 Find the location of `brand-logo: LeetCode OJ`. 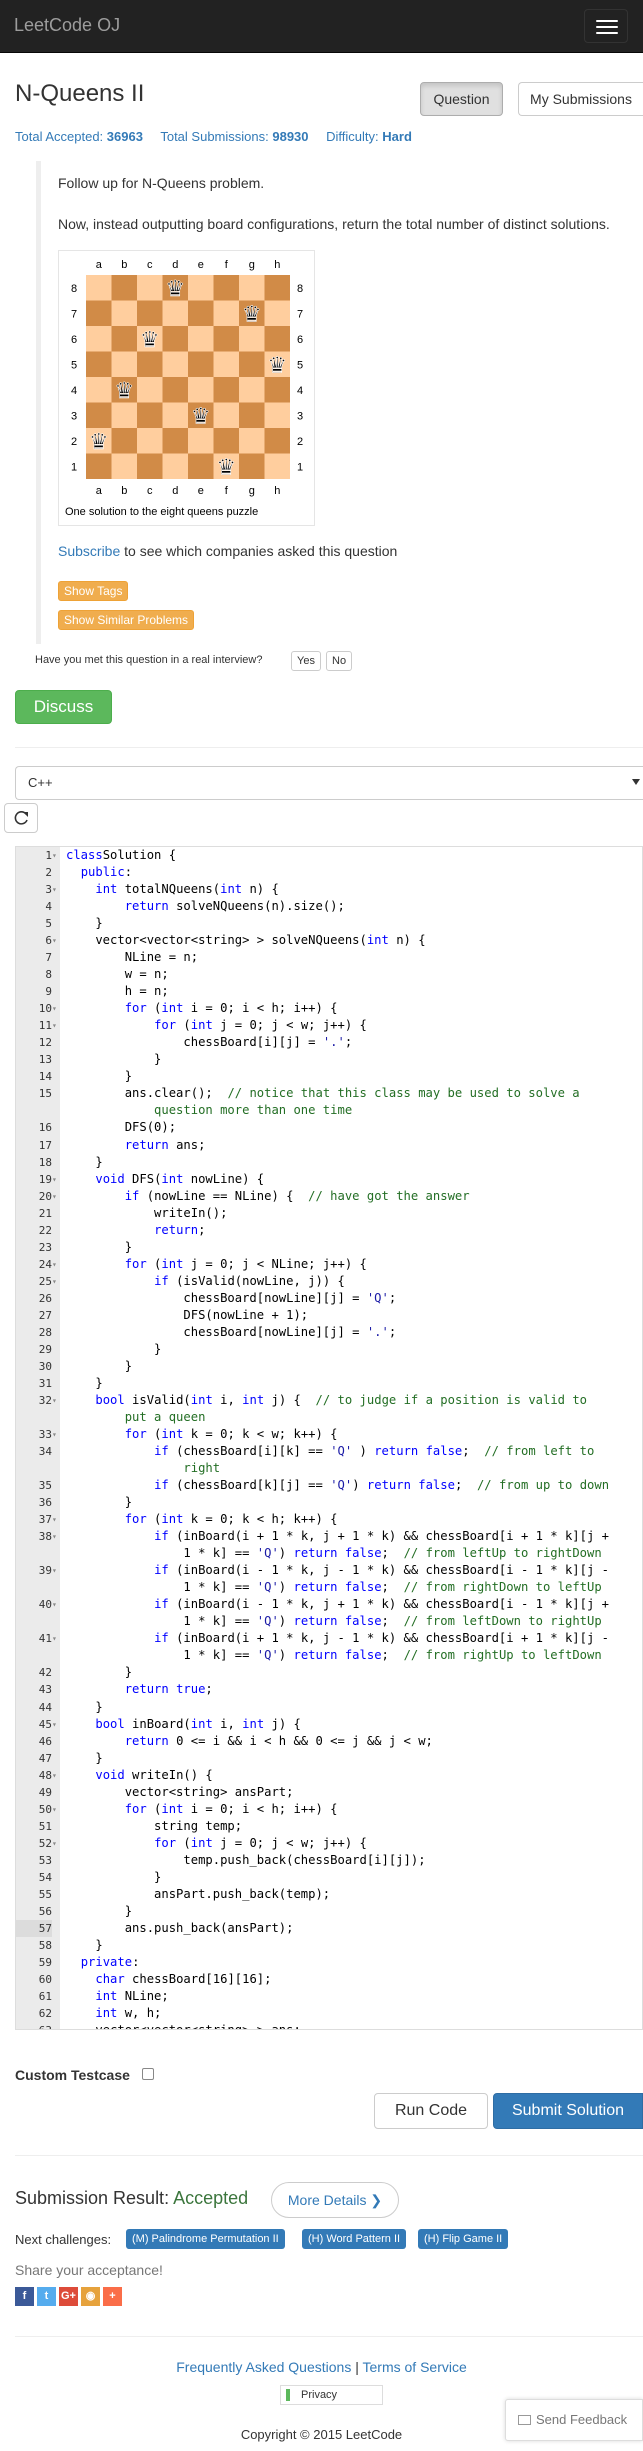

brand-logo: LeetCode OJ is located at coordinates (67, 25).